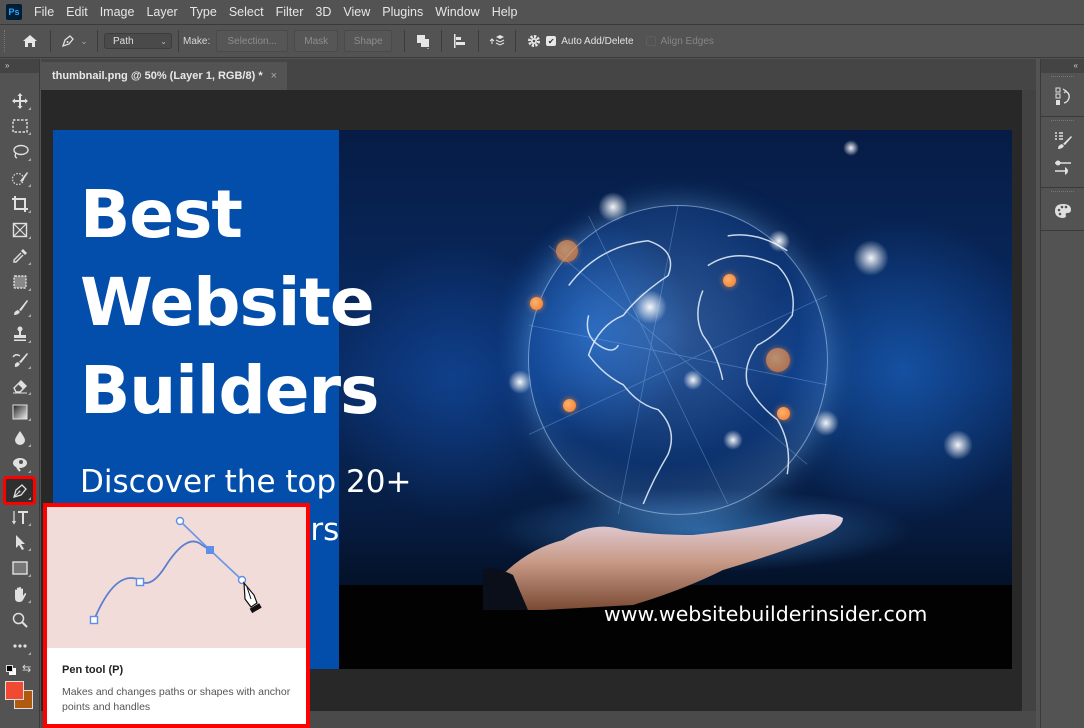 Image resolution: width=1084 pixels, height=728 pixels. I want to click on headline-line-3: Builders, so click(229, 390).